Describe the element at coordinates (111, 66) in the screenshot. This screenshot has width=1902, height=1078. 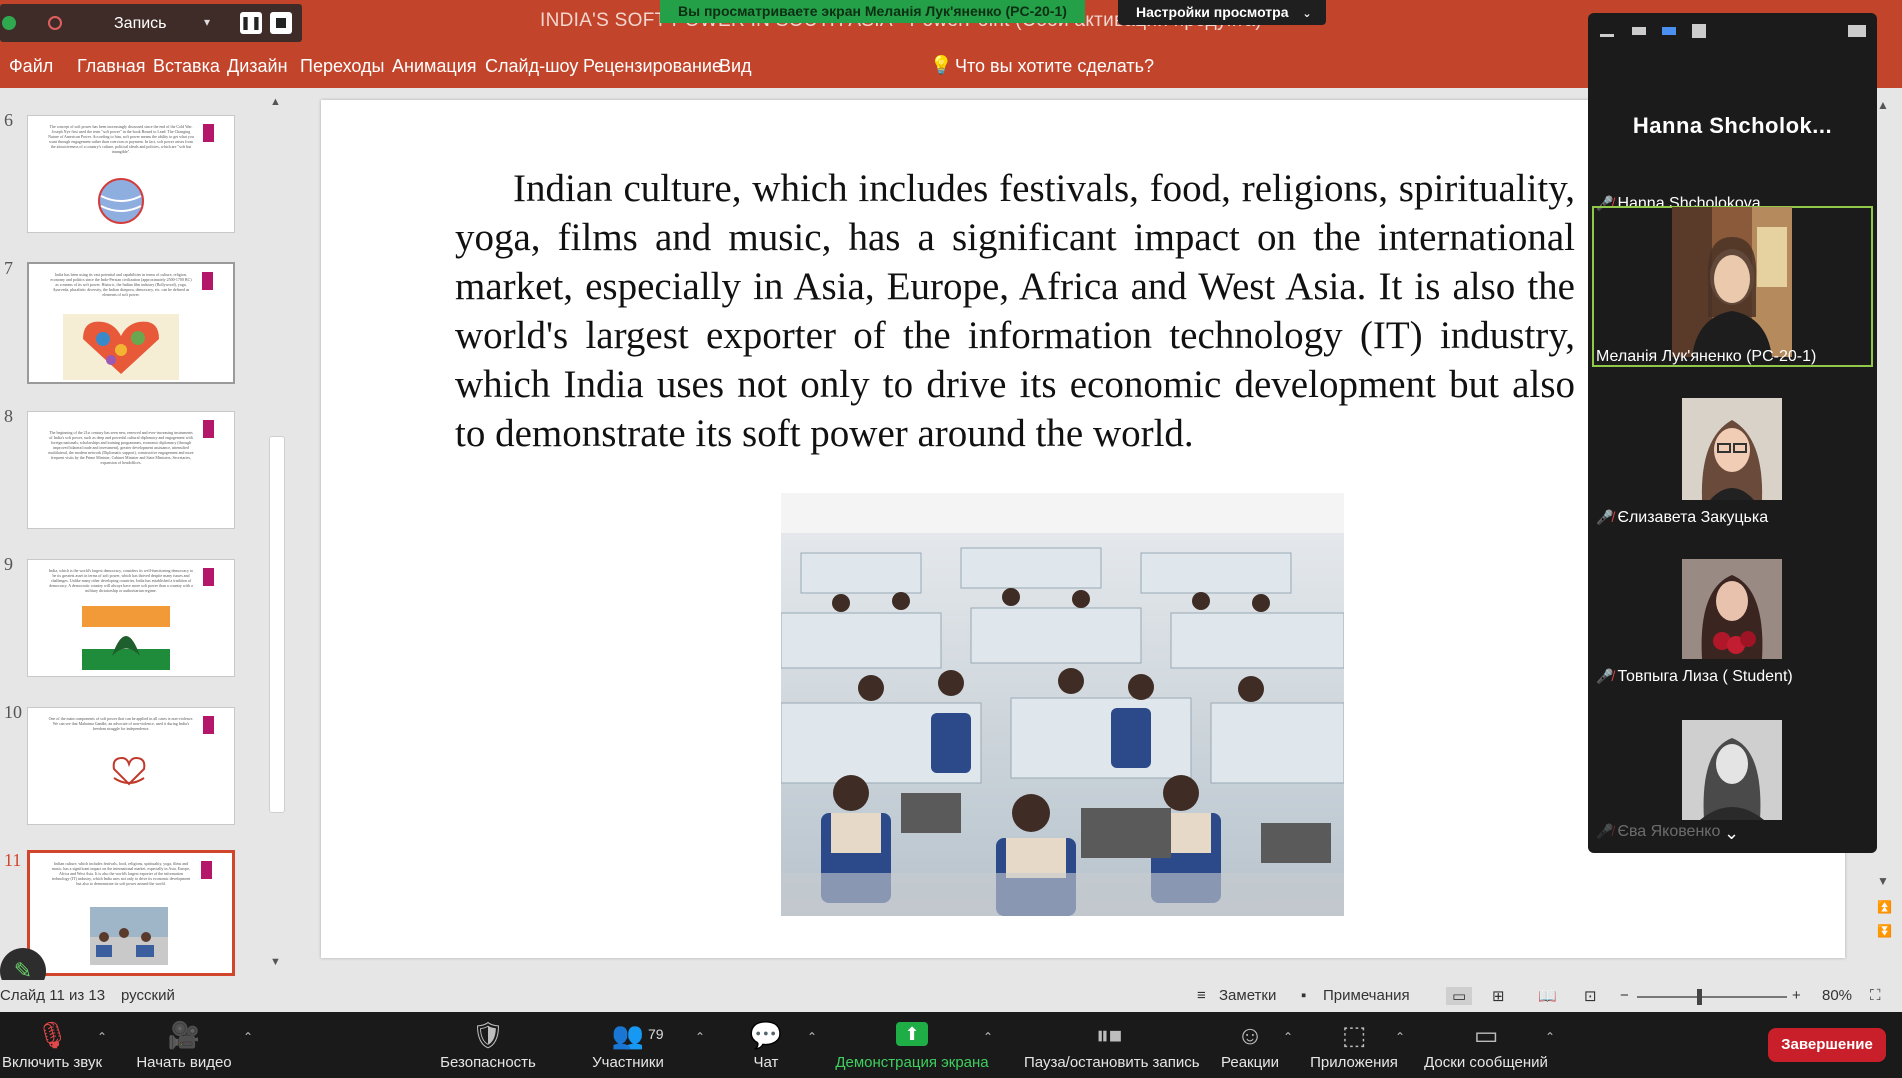
I see `tab-home: Главная` at that location.